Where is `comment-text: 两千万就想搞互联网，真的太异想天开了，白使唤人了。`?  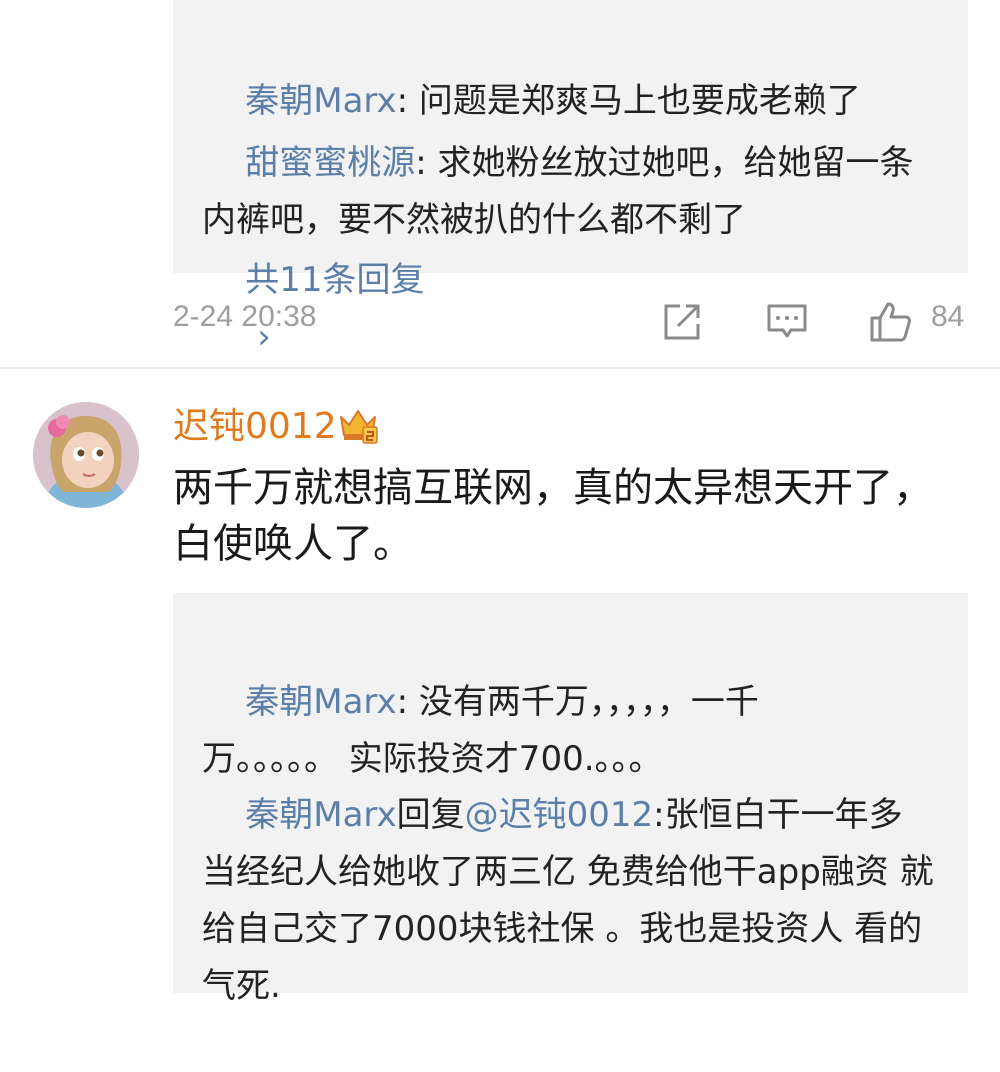 comment-text: 两千万就想搞互联网，真的太异想天开了，白使唤人了。 is located at coordinates (553, 516).